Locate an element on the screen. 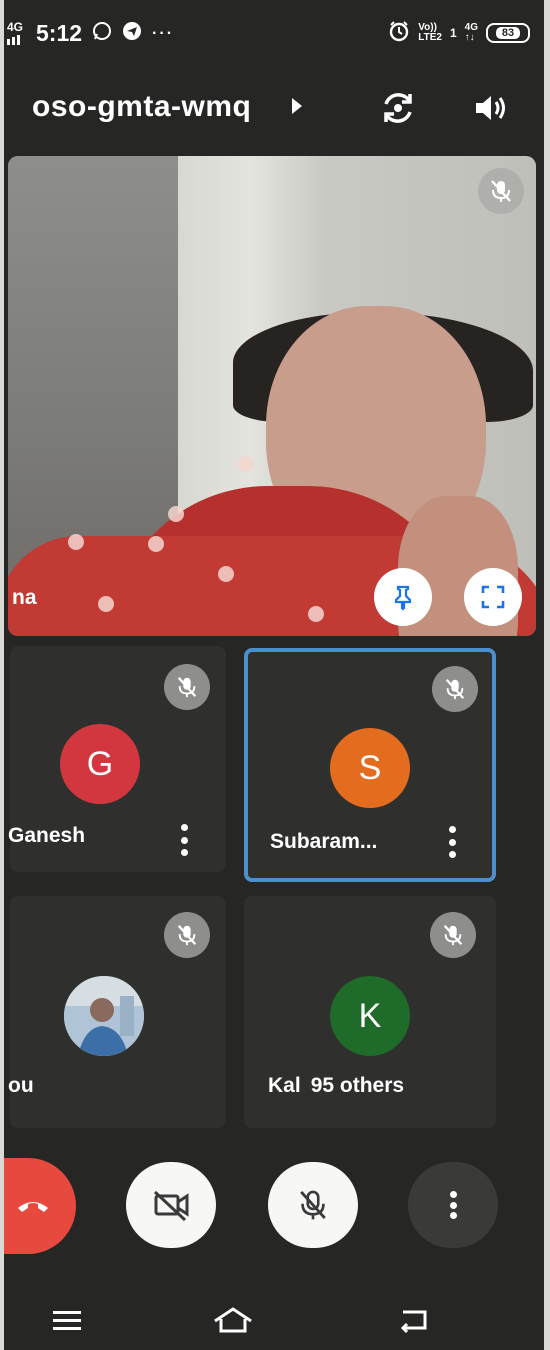 This screenshot has height=1350, width=550. data-indicator: 4G ↑↓ is located at coordinates (471, 32).